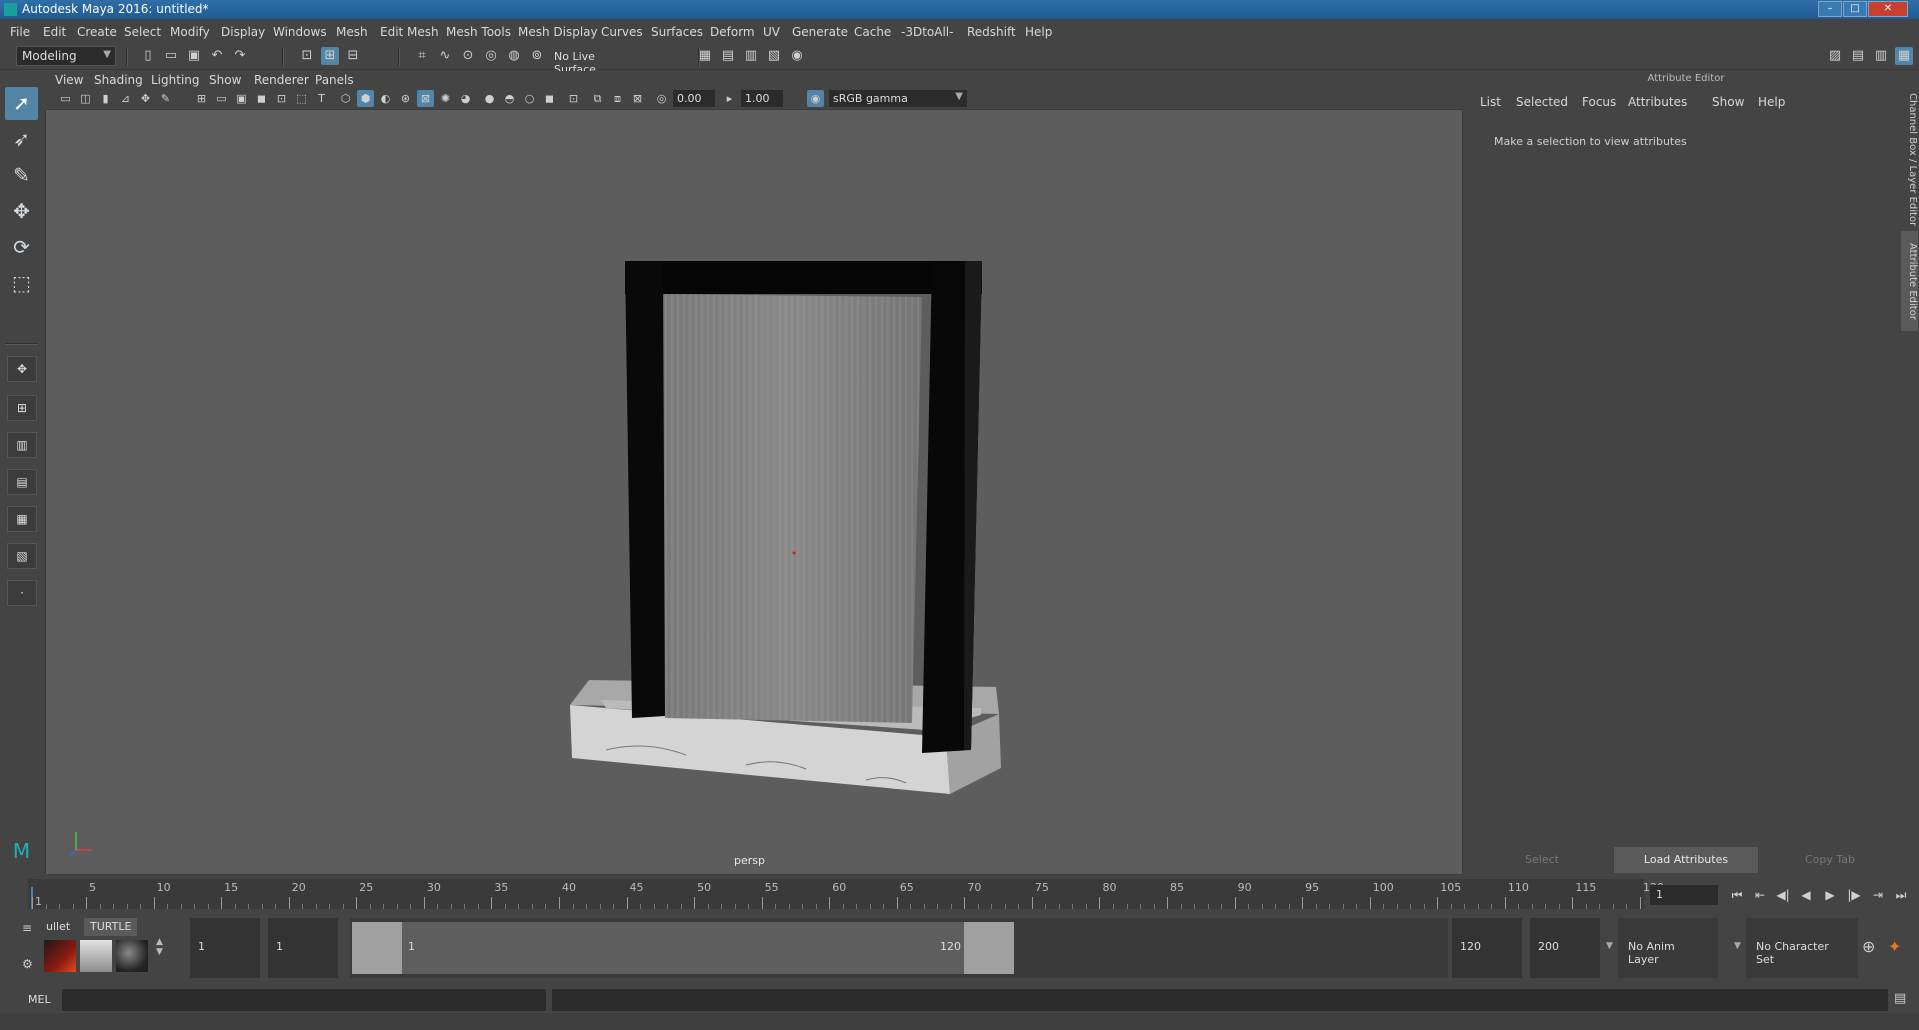 The width and height of the screenshot is (1919, 1030). I want to click on go-to-start-icon: ⏮, so click(1737, 895).